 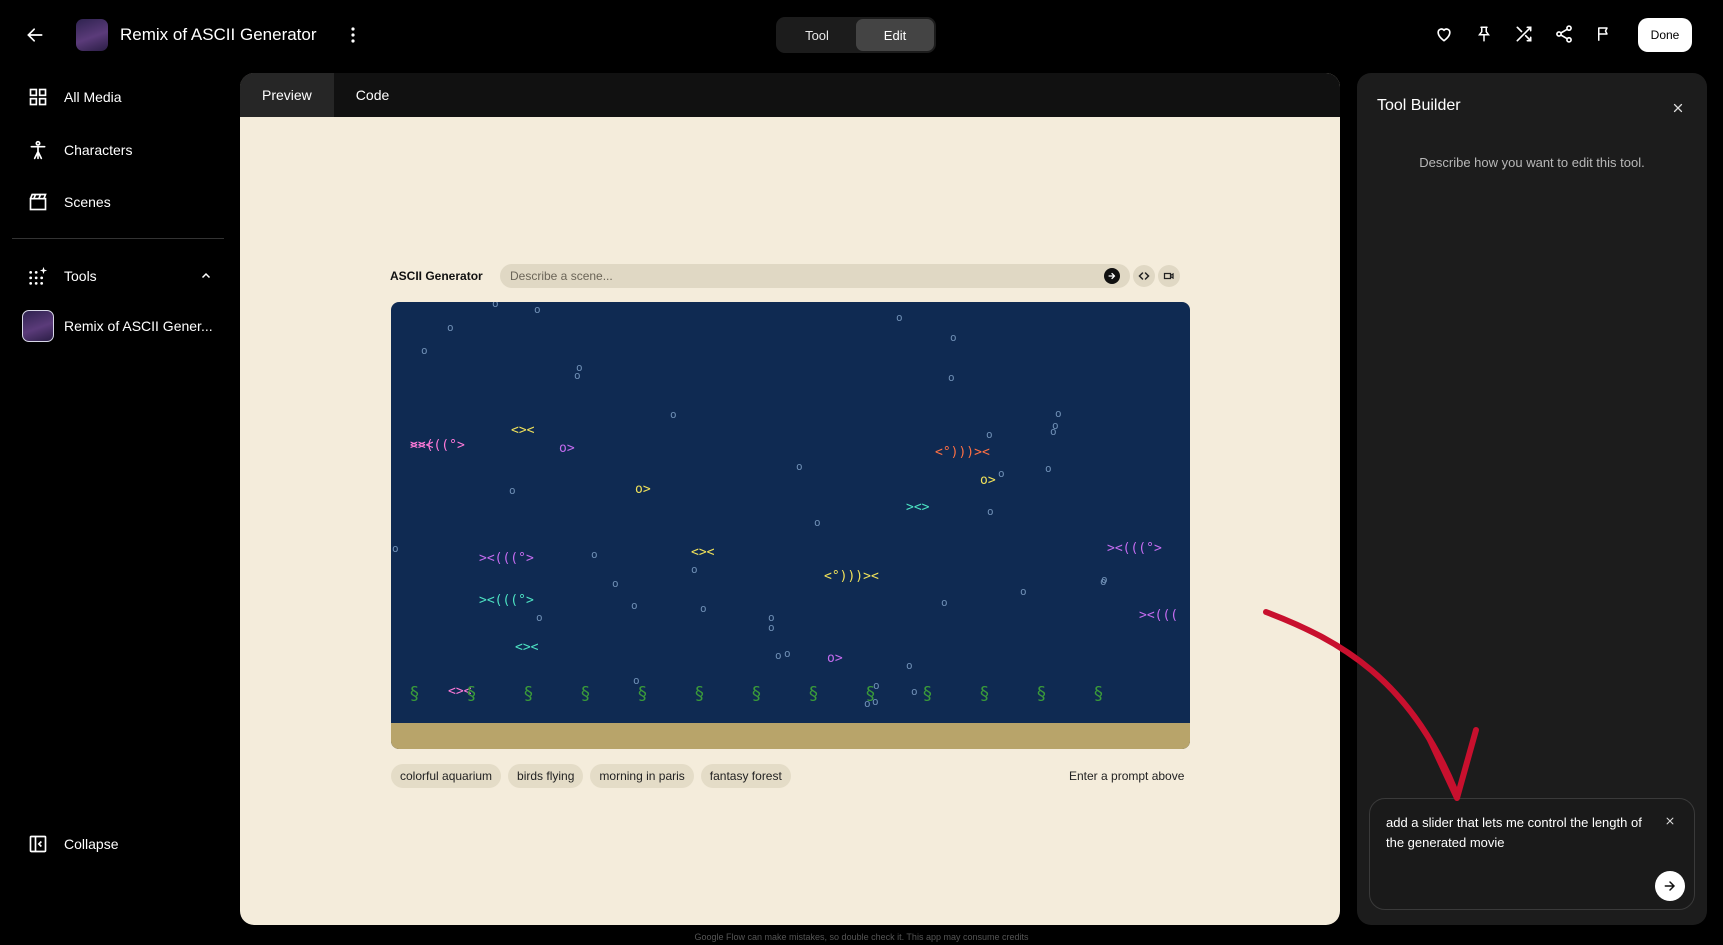 I want to click on favorite-button, so click(x=1444, y=34).